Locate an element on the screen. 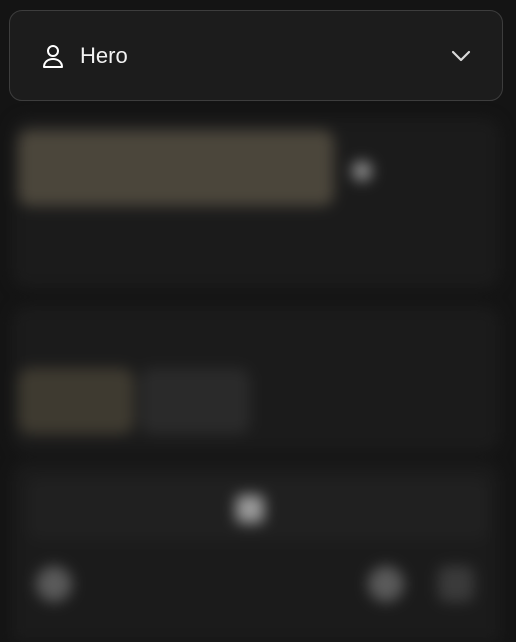 The height and width of the screenshot is (642, 516). blurred-tool-panel is located at coordinates (258, 509).